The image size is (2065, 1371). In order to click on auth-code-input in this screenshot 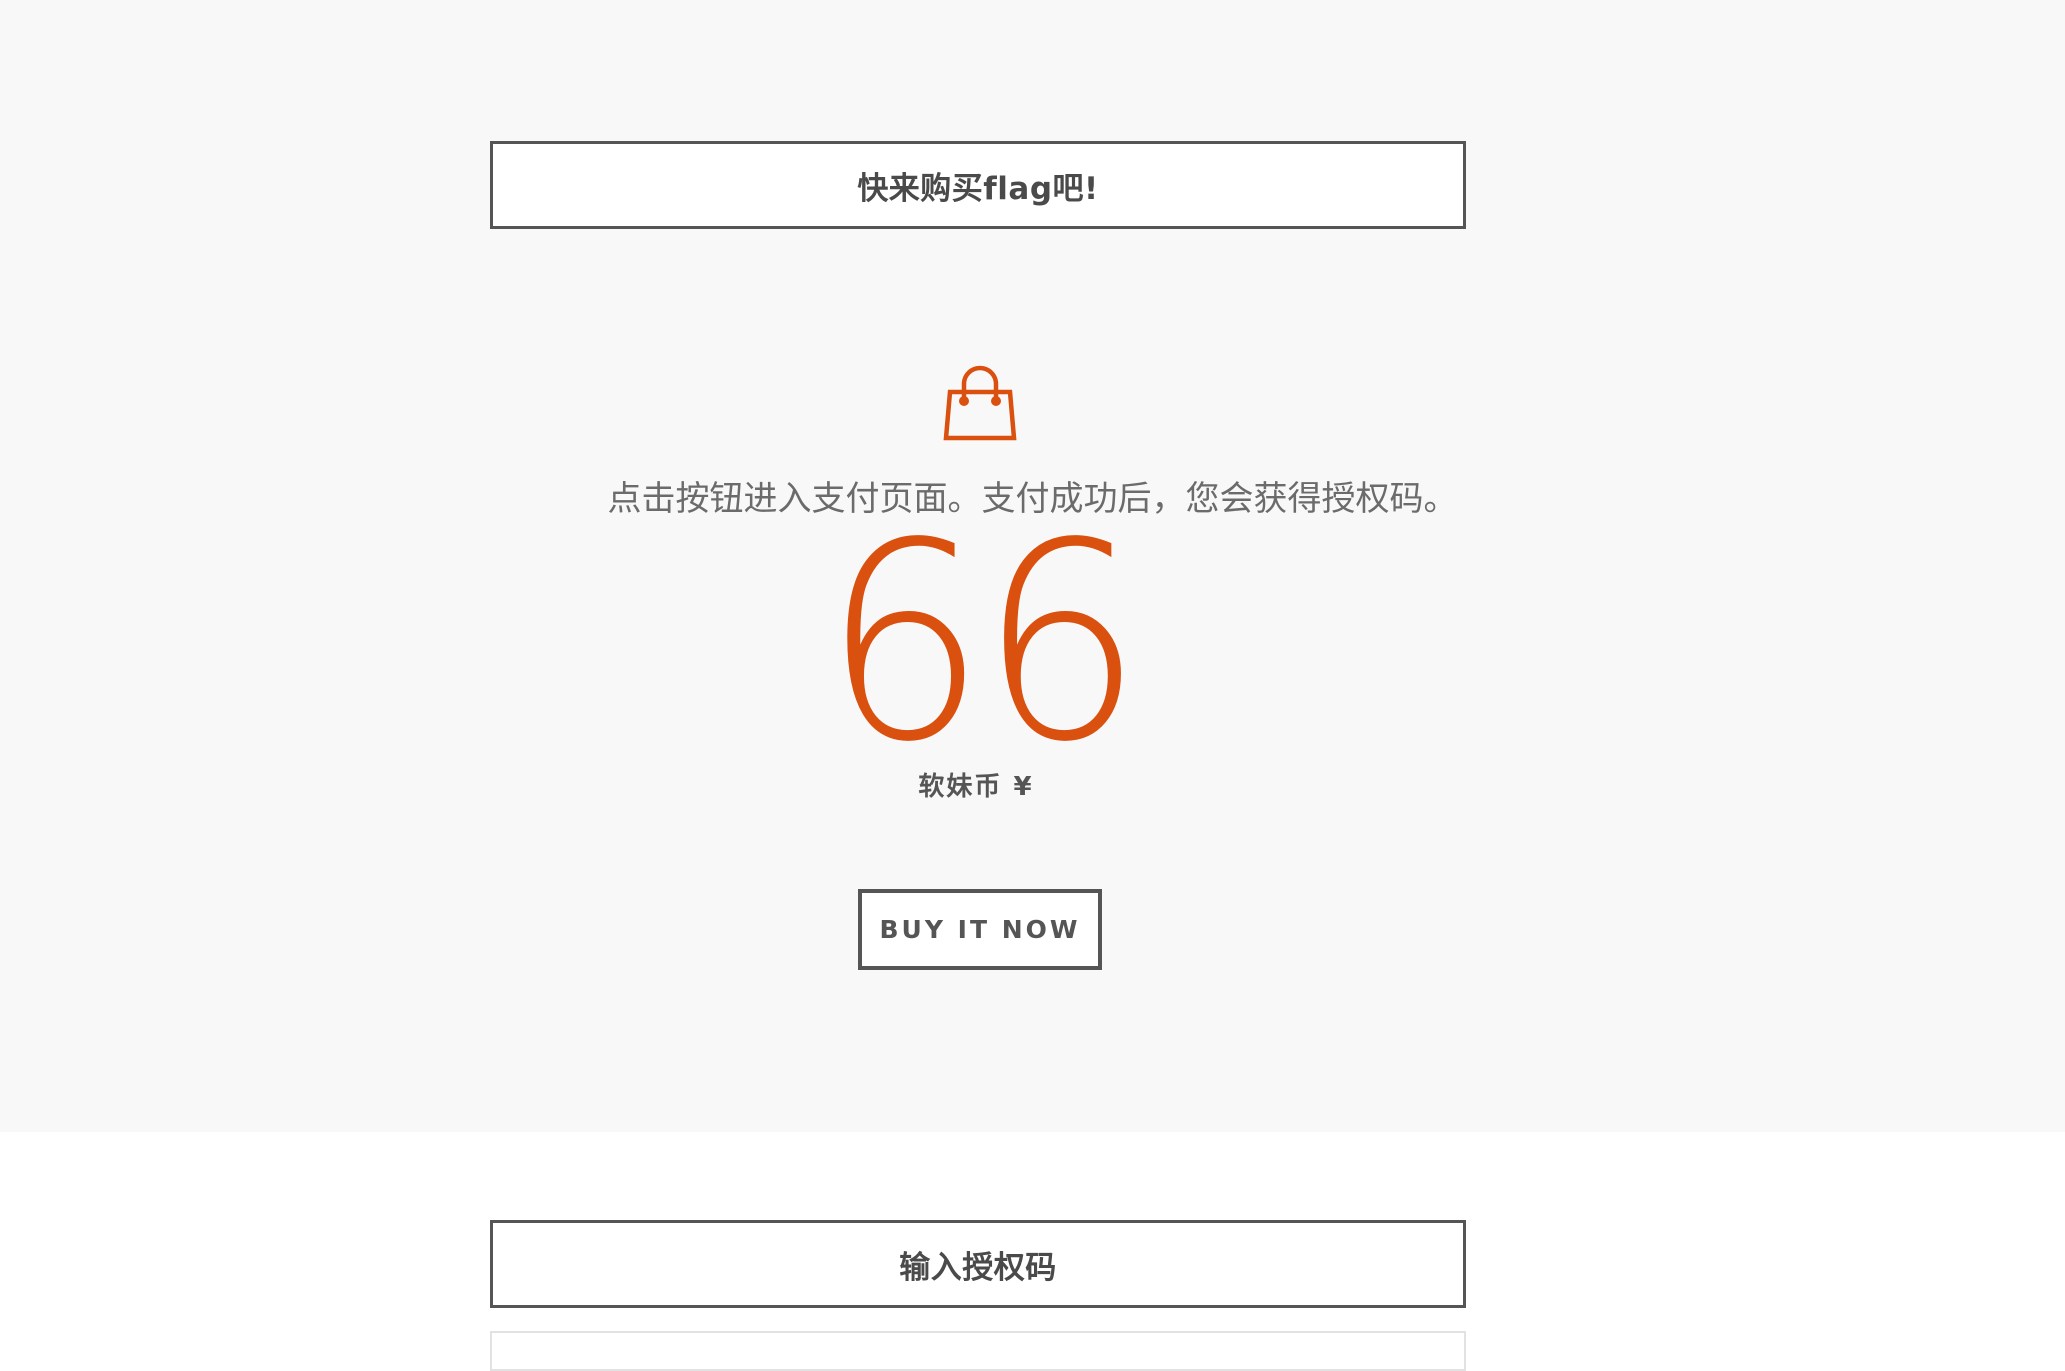, I will do `click(978, 1351)`.